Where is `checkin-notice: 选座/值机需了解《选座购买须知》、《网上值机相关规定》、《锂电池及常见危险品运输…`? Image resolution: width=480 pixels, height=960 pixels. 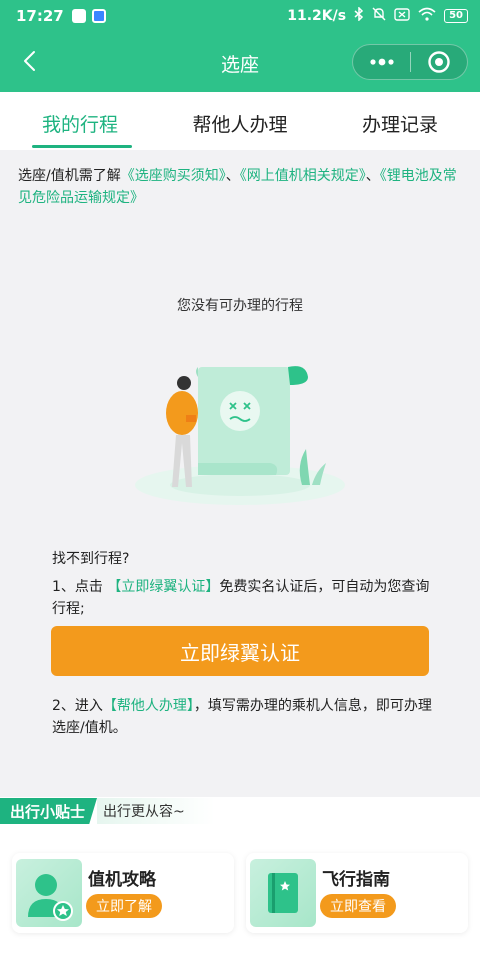 checkin-notice: 选座/值机需了解《选座购买须知》、《网上值机相关规定》、《锂电池及常见危险品运输… is located at coordinates (241, 187).